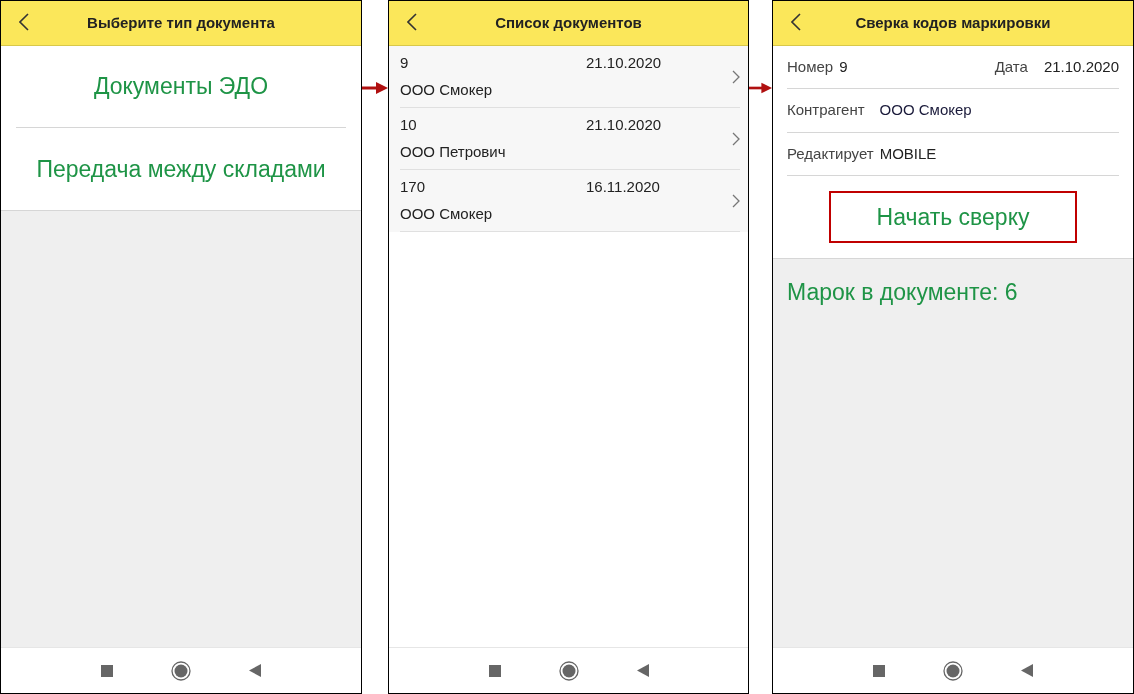 This screenshot has height=694, width=1134. I want to click on start-button: Начать сверку, so click(953, 217).